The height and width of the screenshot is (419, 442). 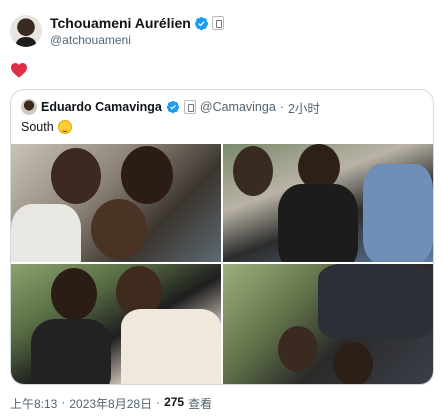 What do you see at coordinates (26, 31) in the screenshot?
I see `author-avatar` at bounding box center [26, 31].